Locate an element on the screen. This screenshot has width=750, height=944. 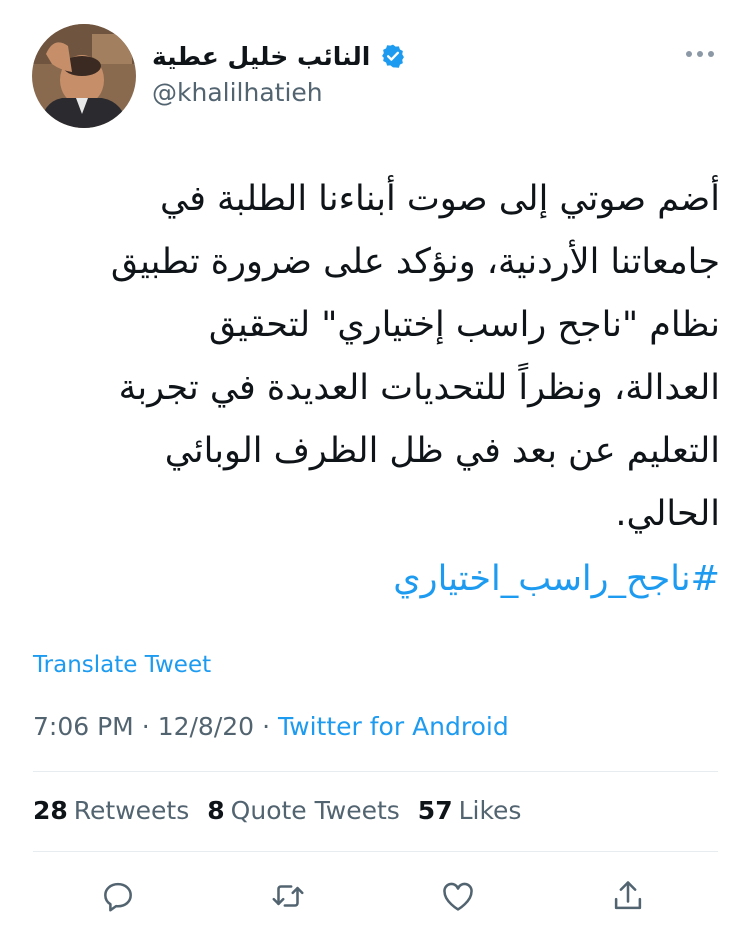
quote-tweets-stat: 8 Quote Tweets is located at coordinates (303, 810).